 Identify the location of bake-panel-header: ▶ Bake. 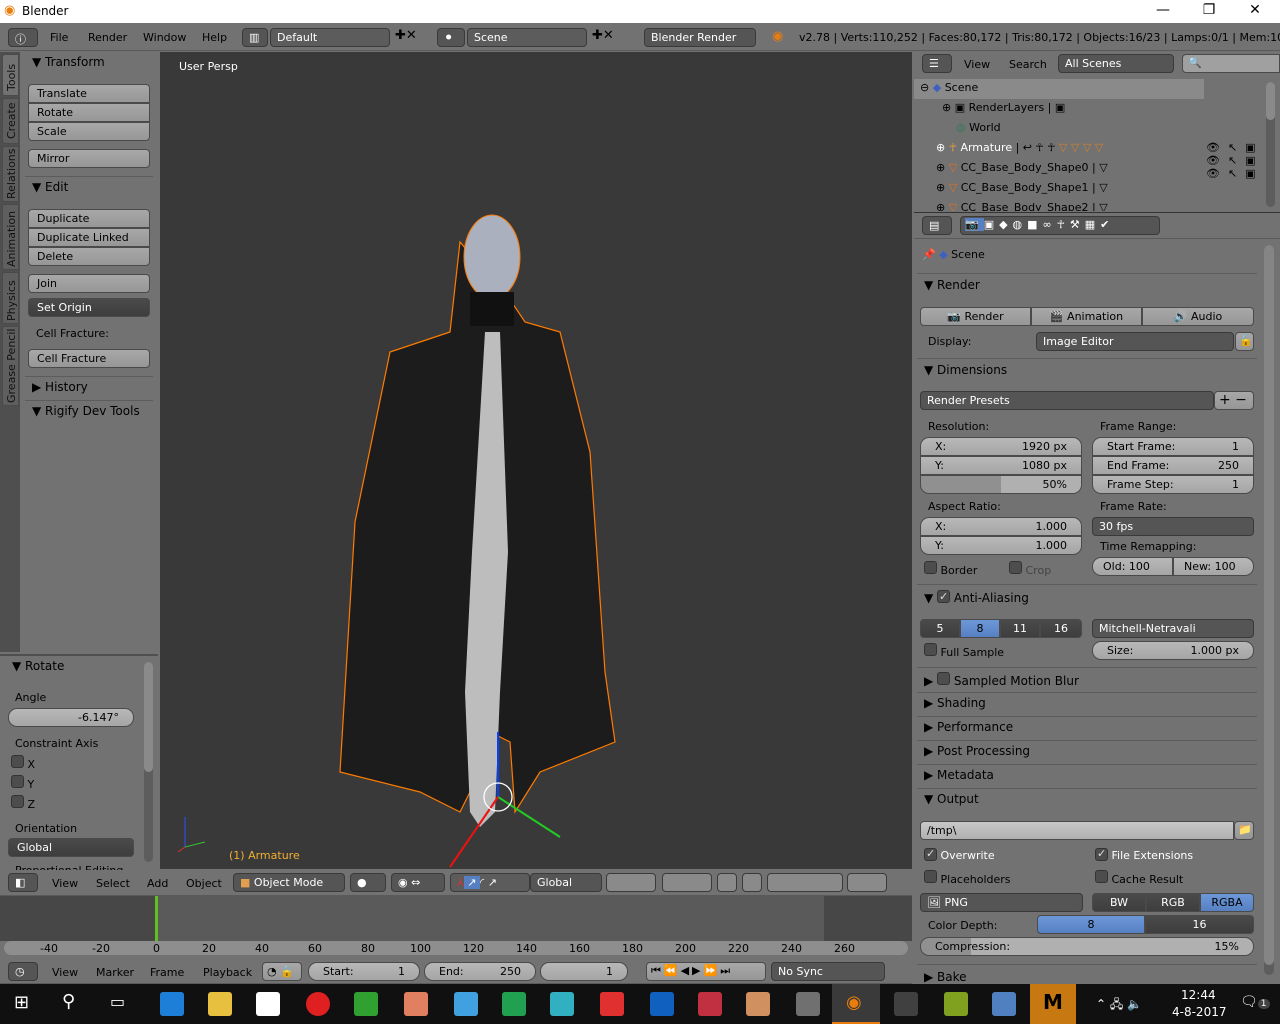
(945, 977).